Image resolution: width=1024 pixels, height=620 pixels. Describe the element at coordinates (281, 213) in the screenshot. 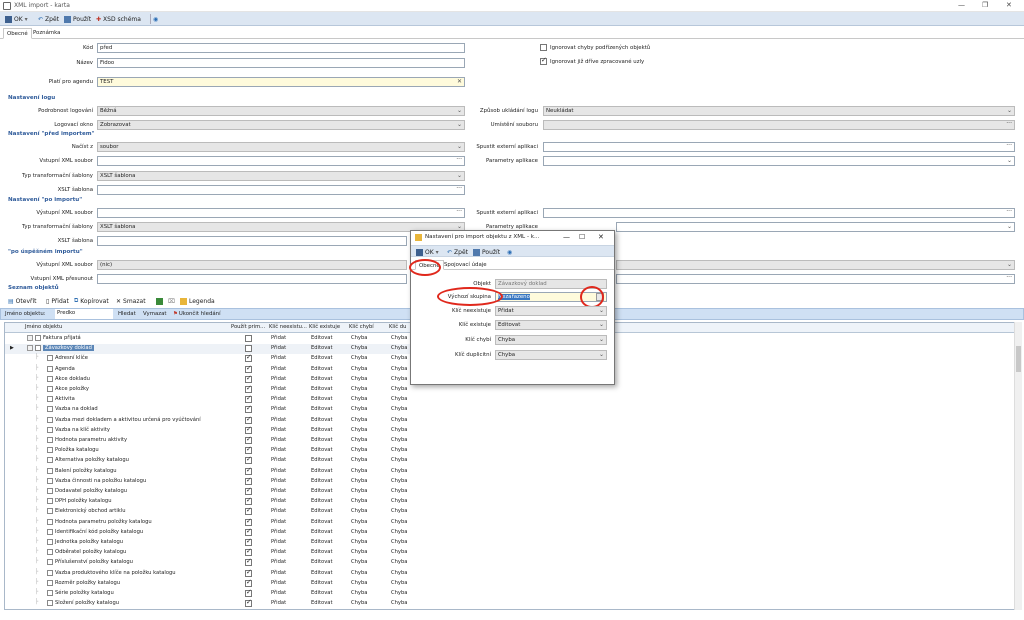

I see `output-xml-field: ···` at that location.